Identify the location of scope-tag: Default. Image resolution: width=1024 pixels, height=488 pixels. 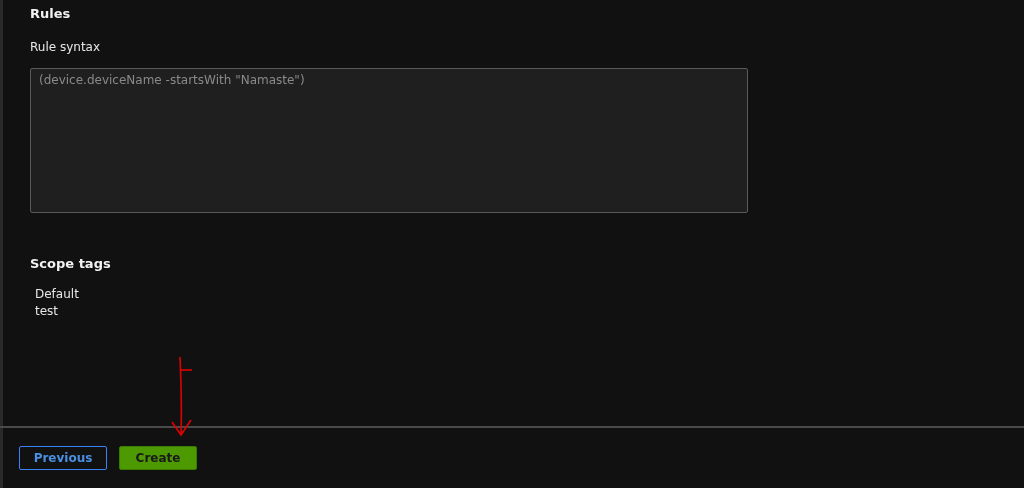
(527, 294).